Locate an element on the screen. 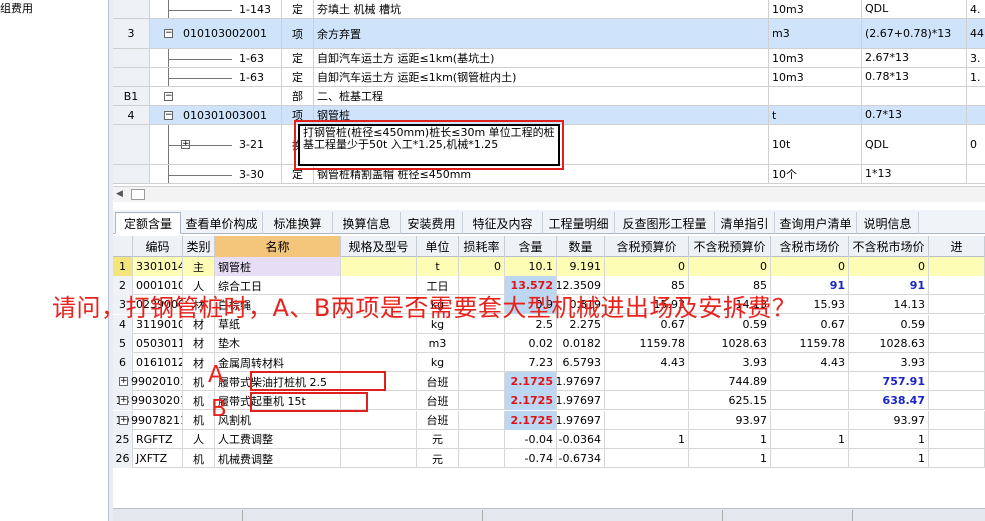 The height and width of the screenshot is (521, 985). column-header-10: 含税市场价 is located at coordinates (810, 246).